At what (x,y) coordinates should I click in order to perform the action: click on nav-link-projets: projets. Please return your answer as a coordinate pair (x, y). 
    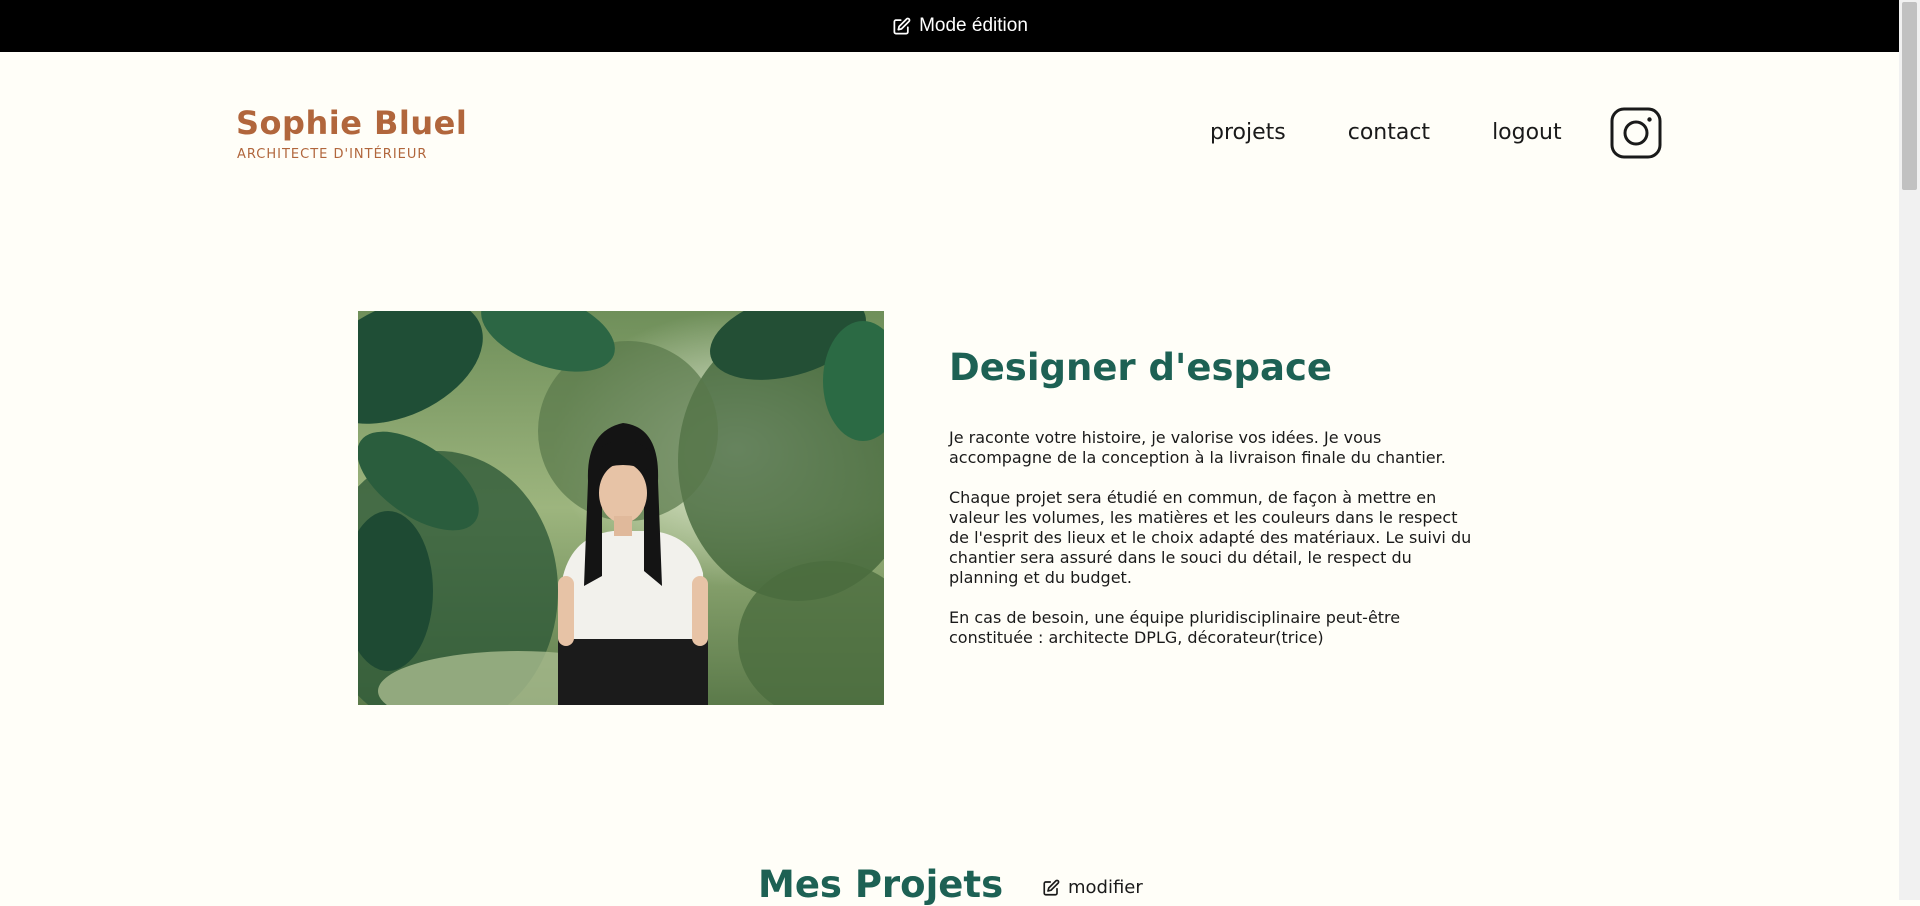
    Looking at the image, I should click on (1248, 132).